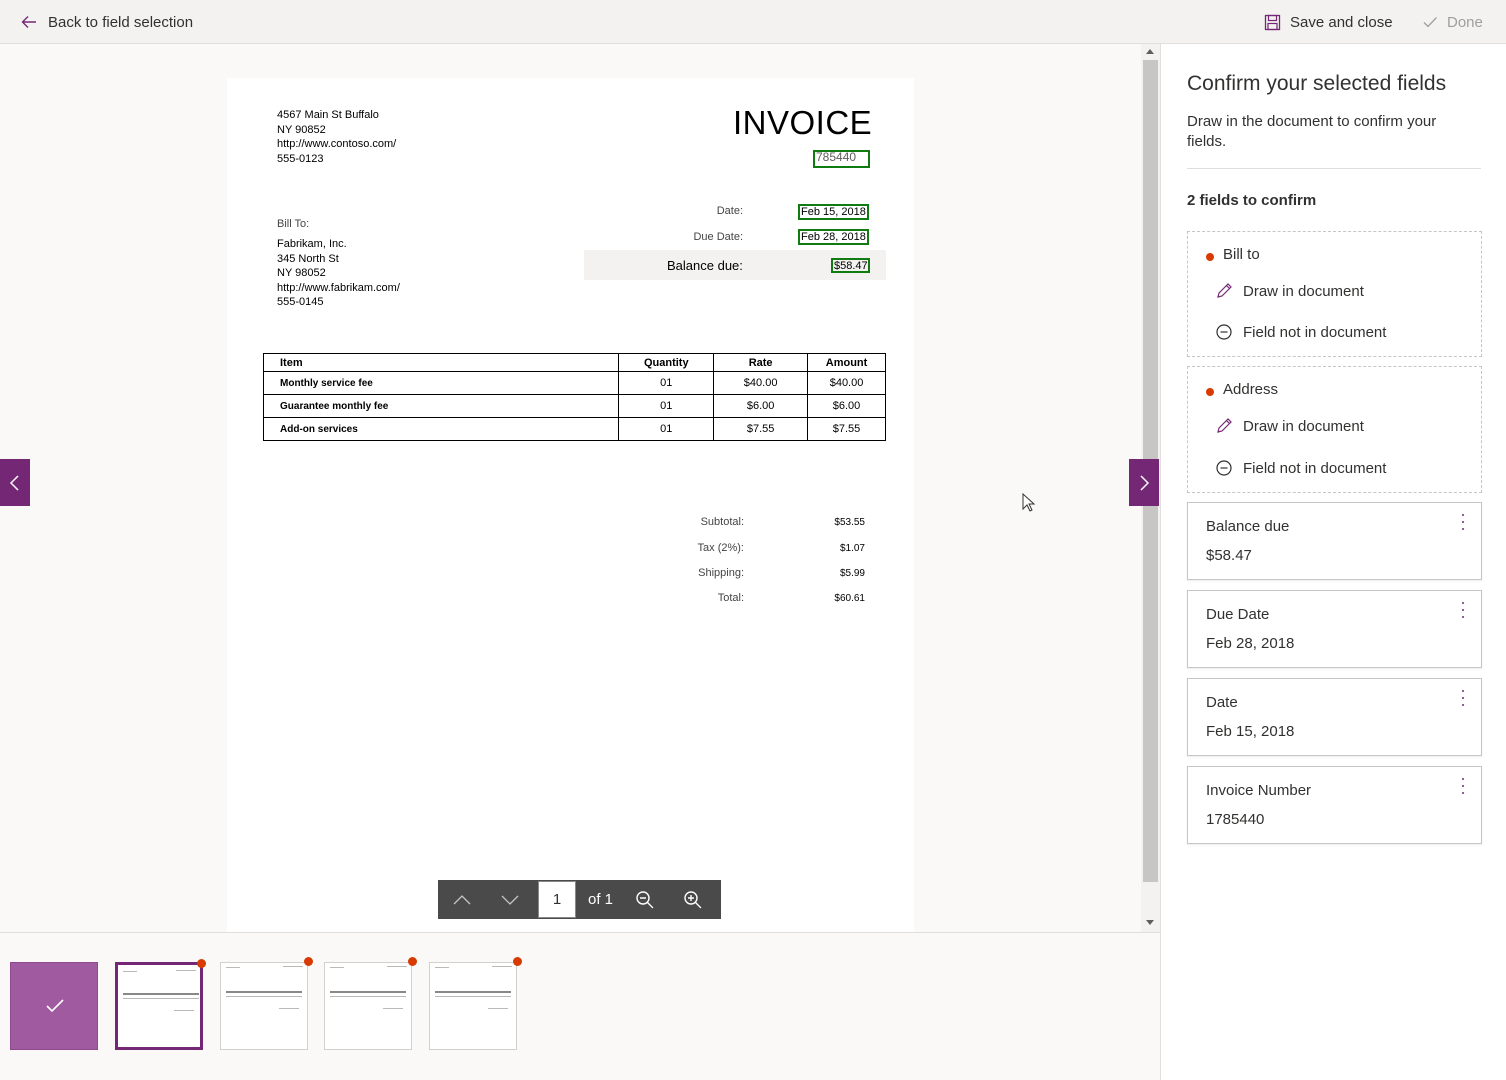 This screenshot has width=1506, height=1080. Describe the element at coordinates (579, 899) in the screenshot. I see `page-toolbar: 1 of 1` at that location.